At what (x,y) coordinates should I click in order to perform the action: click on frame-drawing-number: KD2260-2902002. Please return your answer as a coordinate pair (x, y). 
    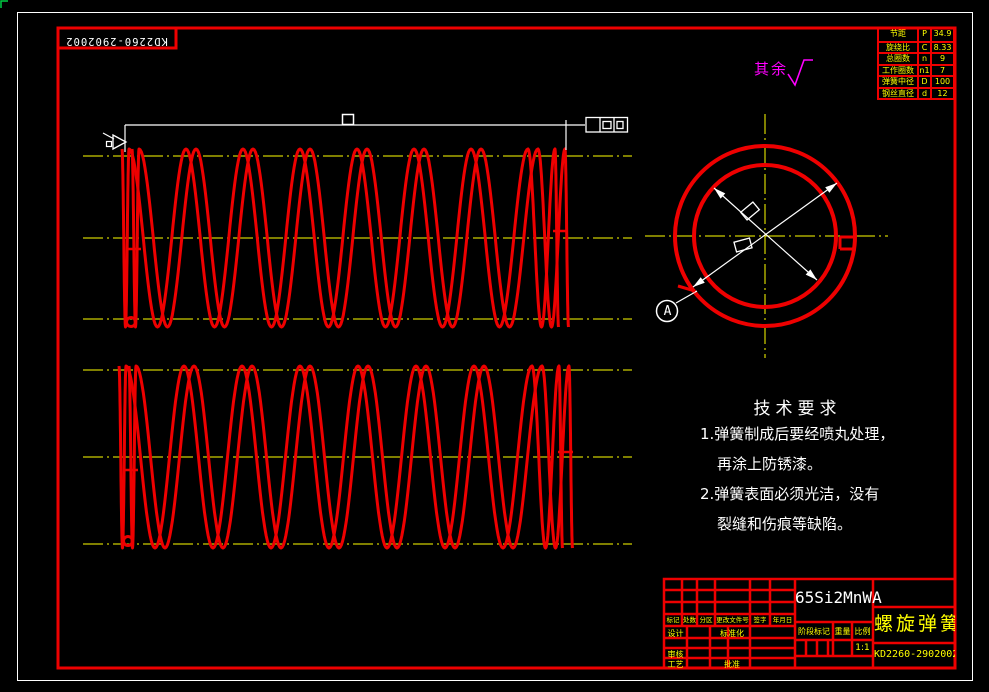
    Looking at the image, I should click on (116, 41).